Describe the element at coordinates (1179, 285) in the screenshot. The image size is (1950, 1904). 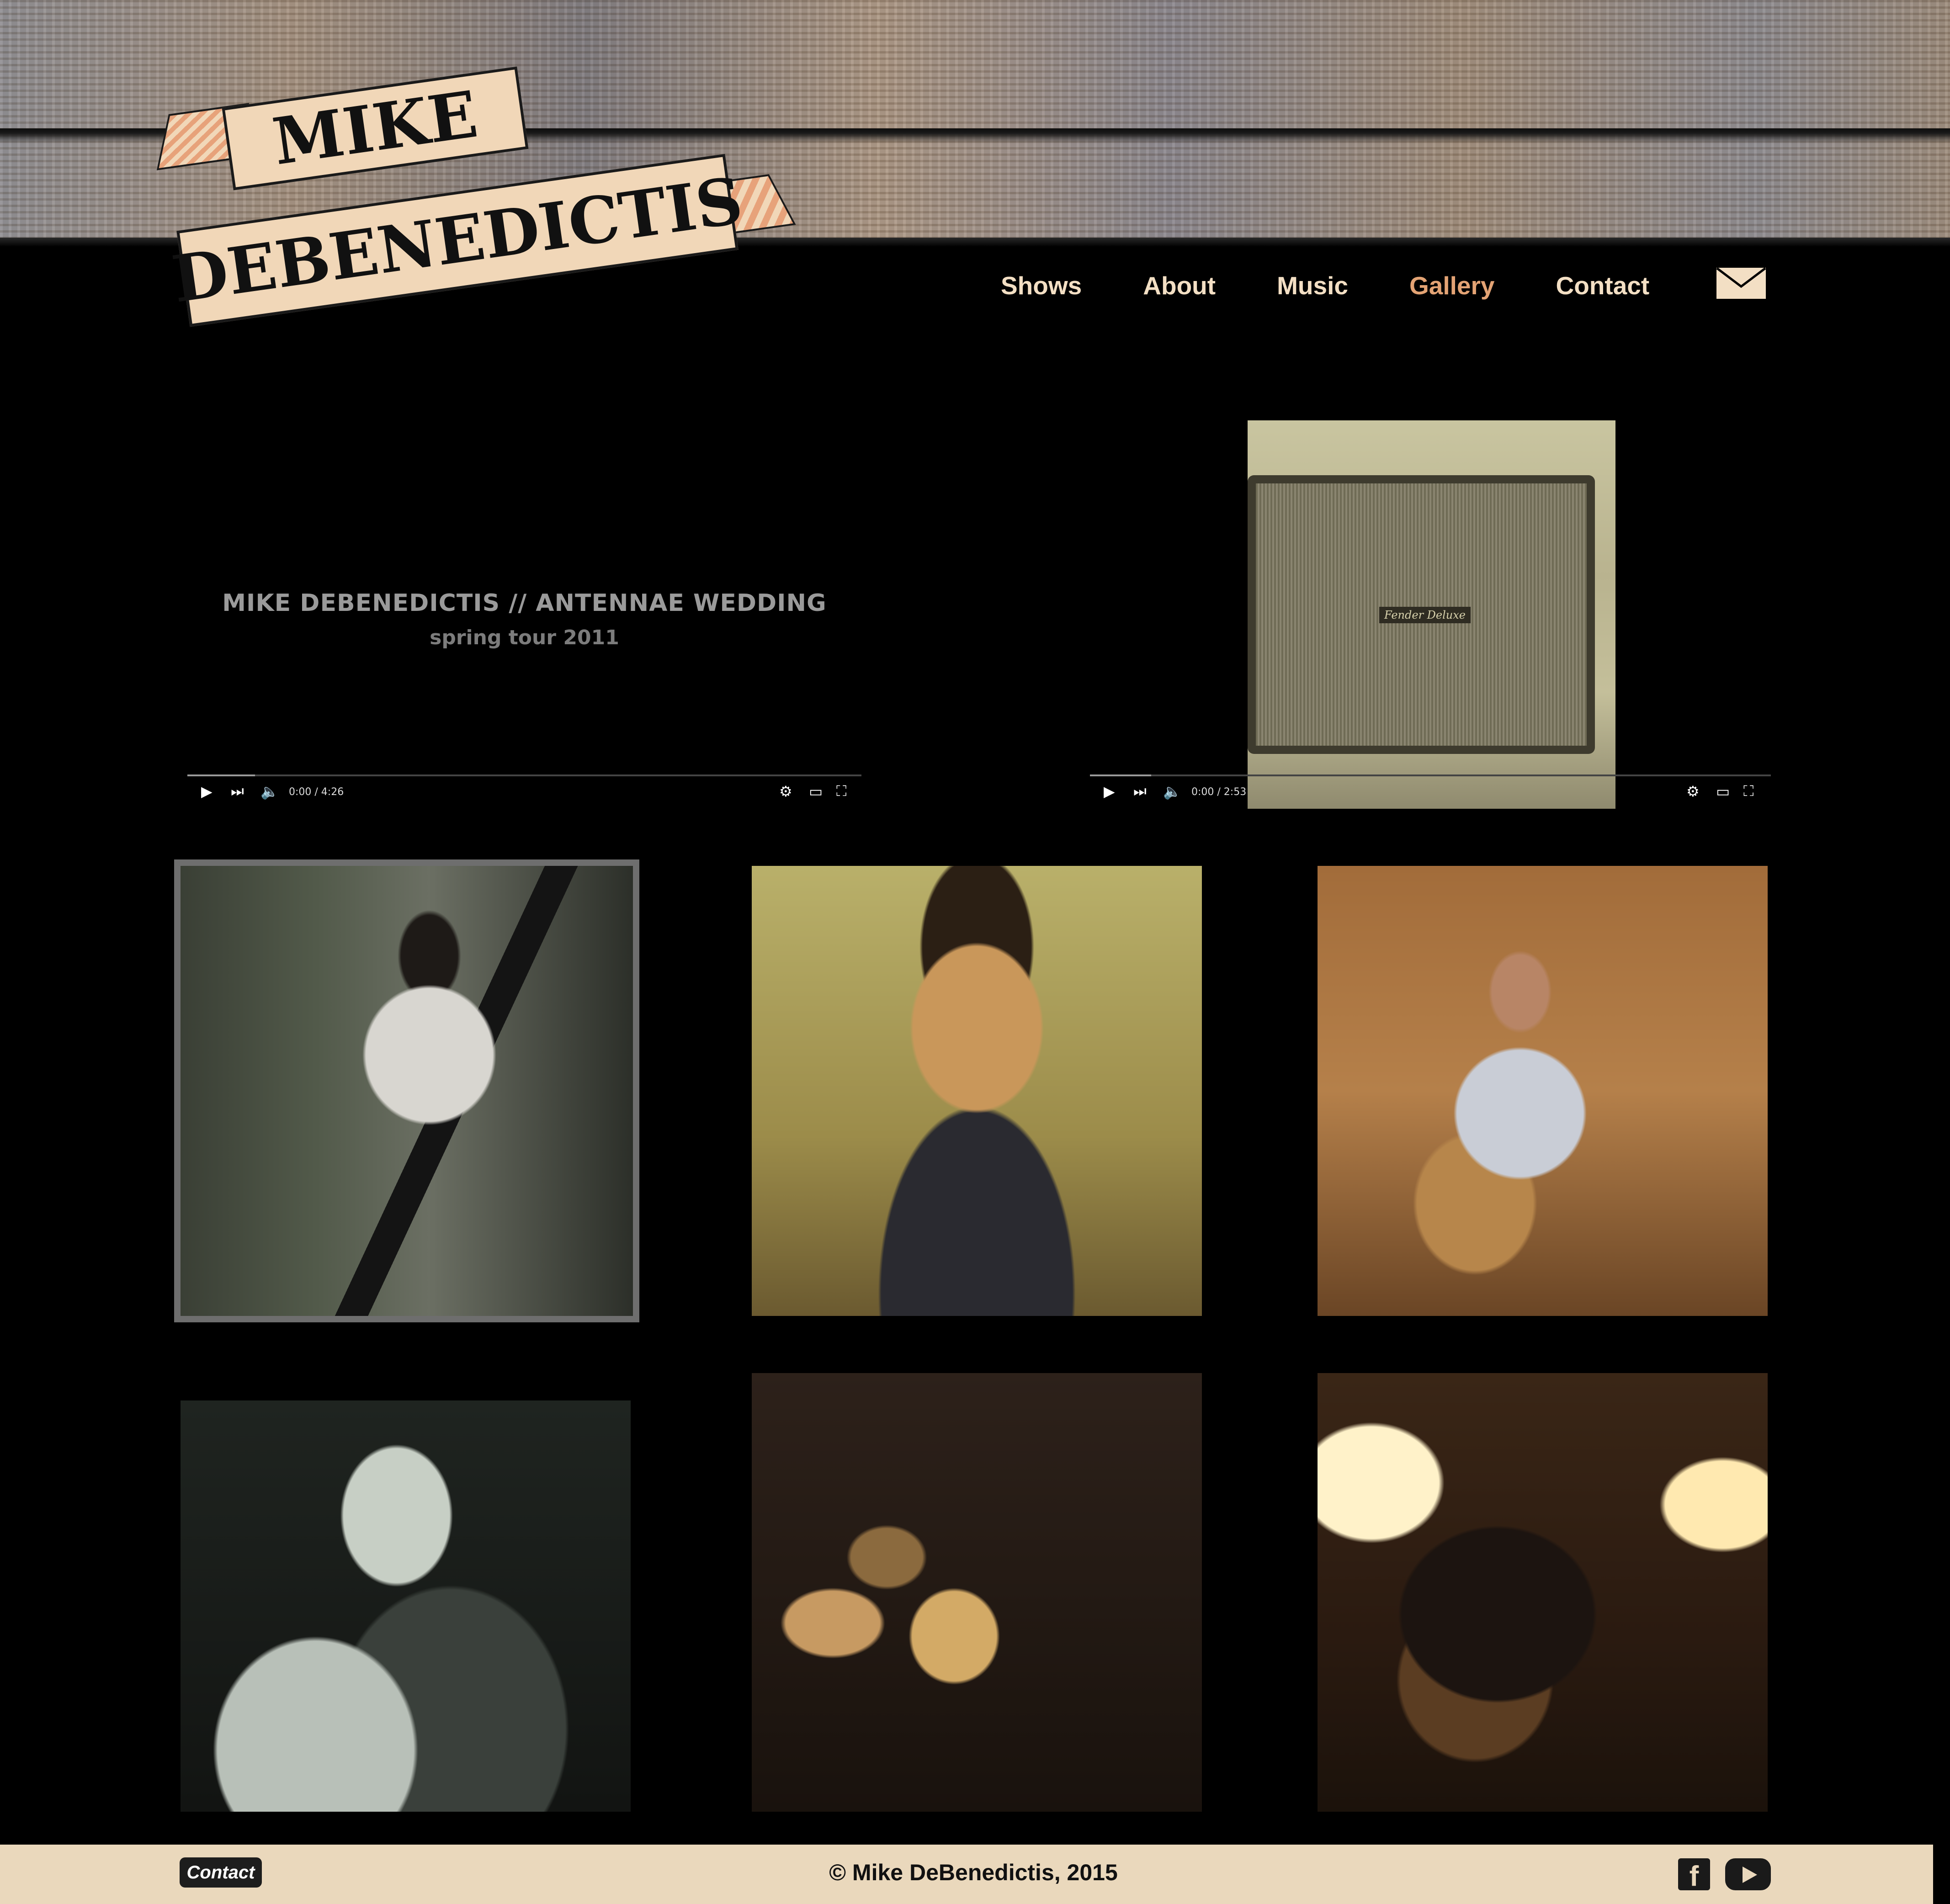
I see `nav-about: About` at that location.